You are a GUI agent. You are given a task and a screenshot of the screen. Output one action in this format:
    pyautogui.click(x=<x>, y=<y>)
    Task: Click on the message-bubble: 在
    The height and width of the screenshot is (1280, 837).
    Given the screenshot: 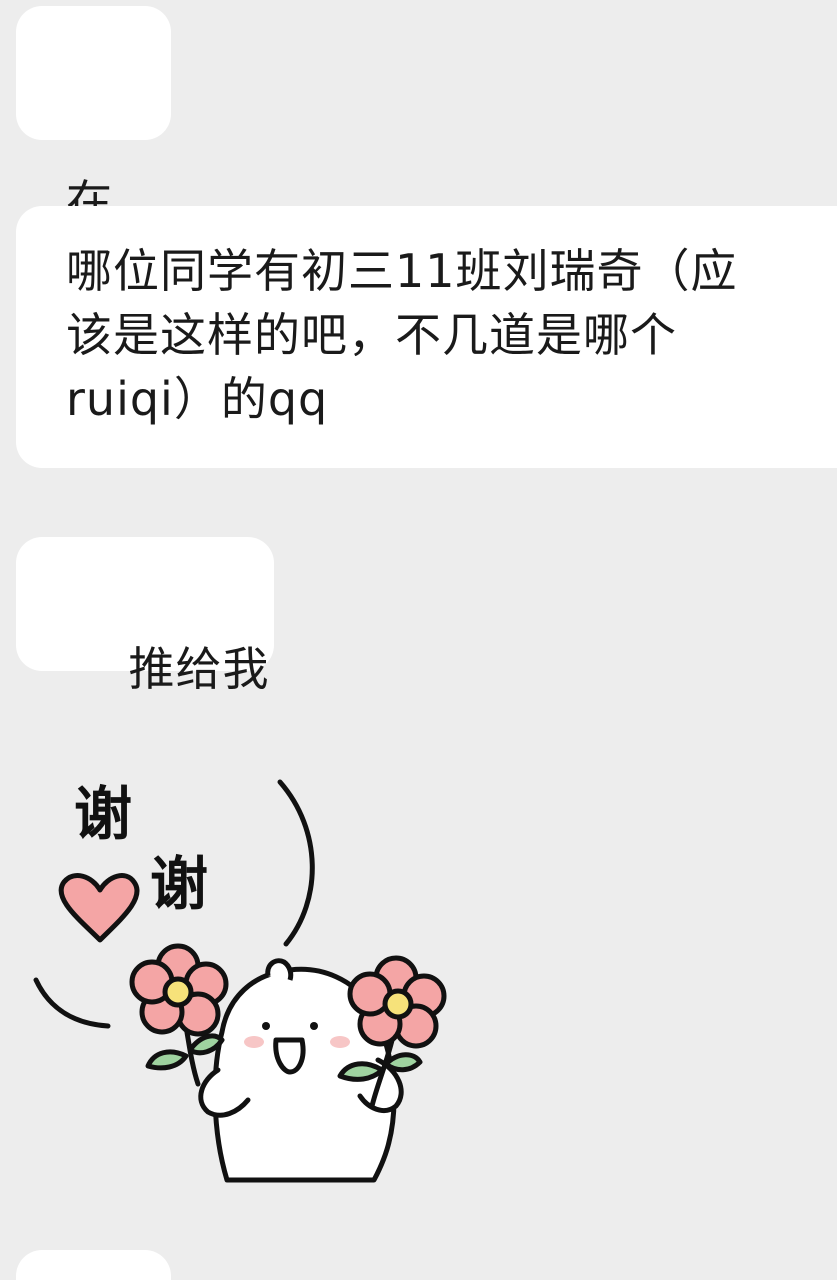 What is the action you would take?
    pyautogui.click(x=93, y=117)
    